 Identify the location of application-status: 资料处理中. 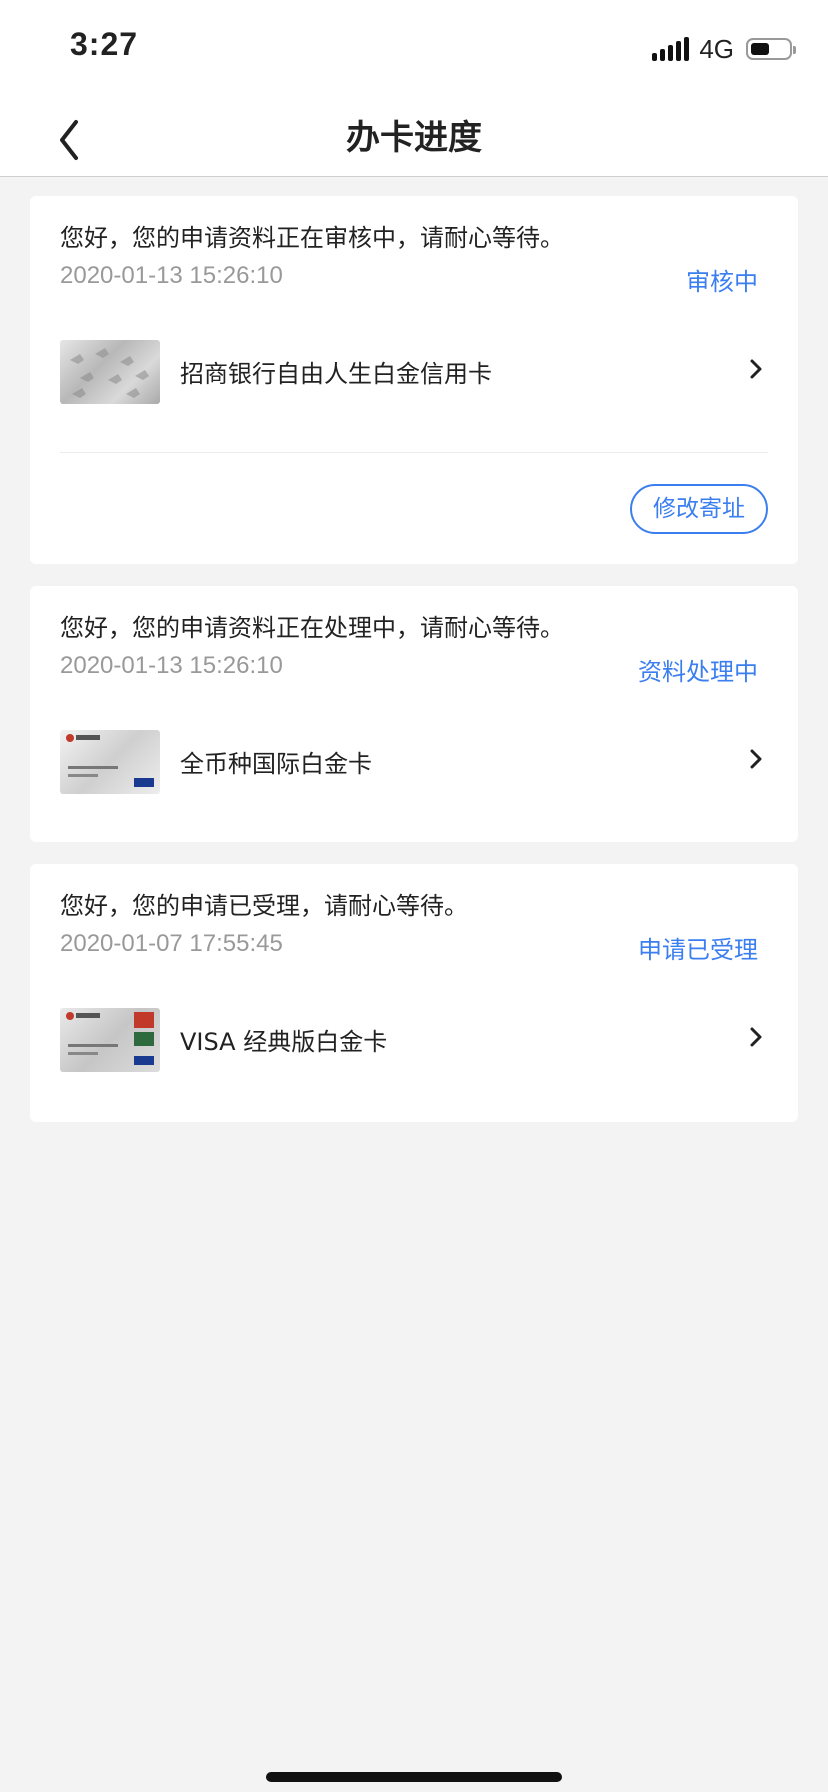
(698, 672).